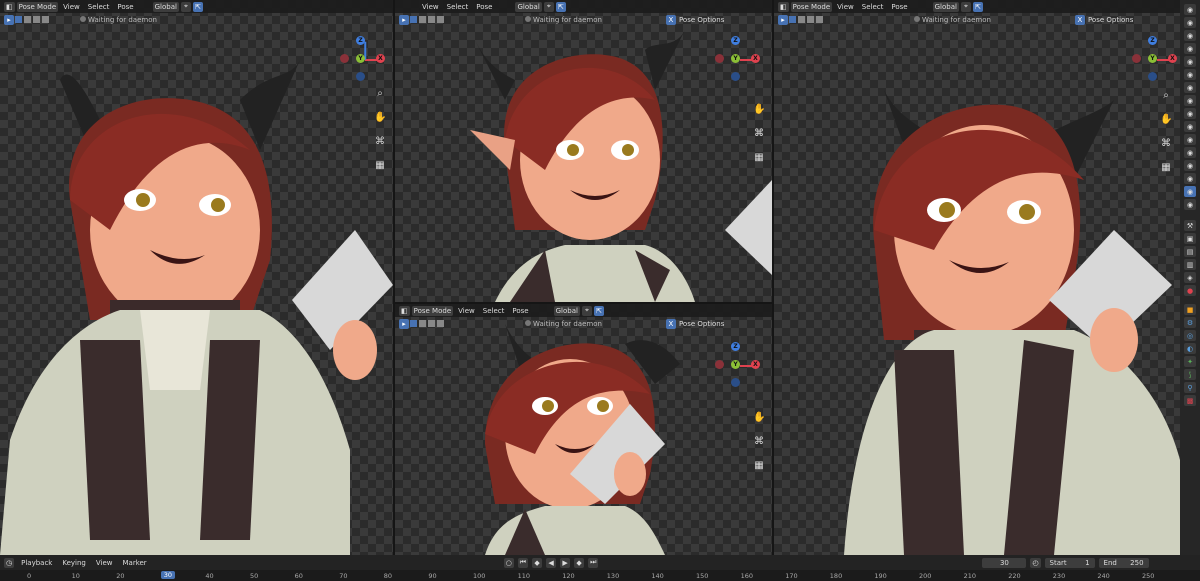 The width and height of the screenshot is (1200, 581). Describe the element at coordinates (1190, 225) in the screenshot. I see `tool-icon: ⚒` at that location.